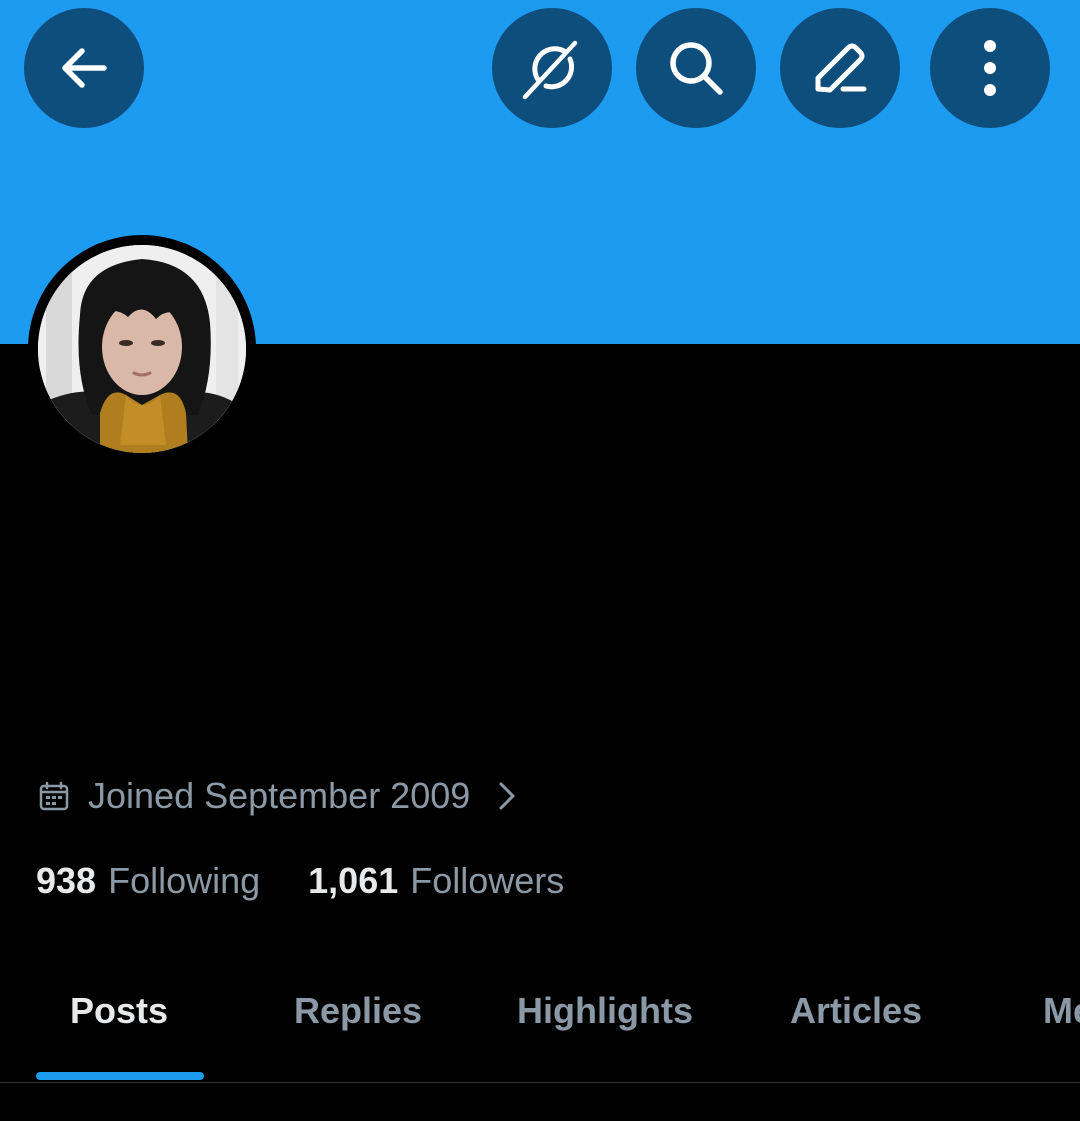 The width and height of the screenshot is (1080, 1121). What do you see at coordinates (358, 1011) in the screenshot?
I see `tab-replies: Replies` at bounding box center [358, 1011].